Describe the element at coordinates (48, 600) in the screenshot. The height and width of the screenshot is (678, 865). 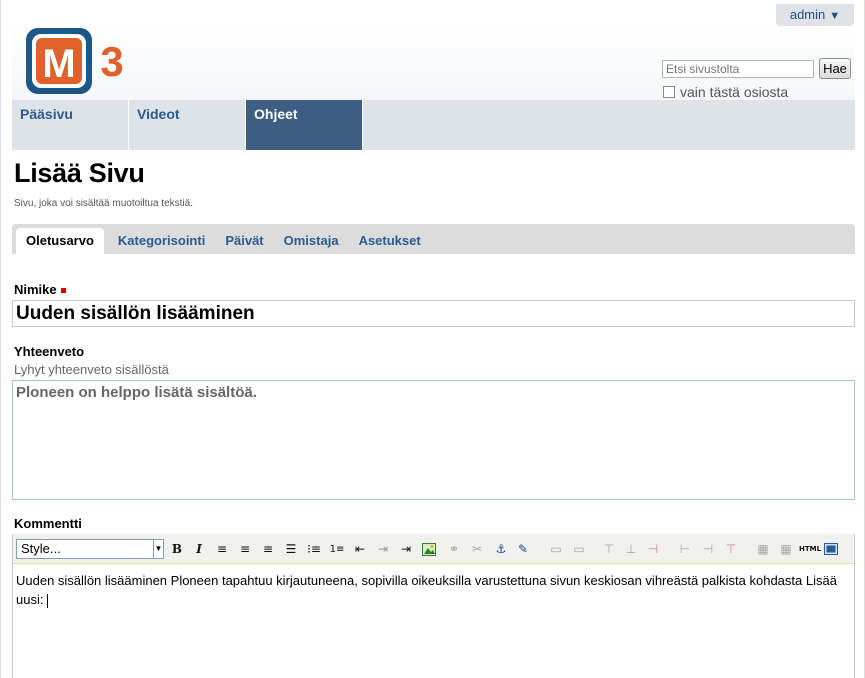
I see `text-cursor` at that location.